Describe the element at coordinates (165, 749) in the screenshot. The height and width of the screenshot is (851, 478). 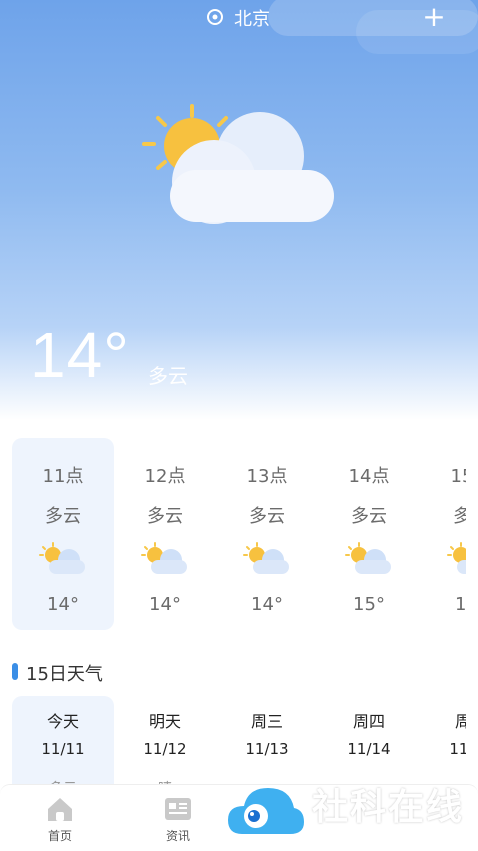
I see `day-date: 11/12` at that location.